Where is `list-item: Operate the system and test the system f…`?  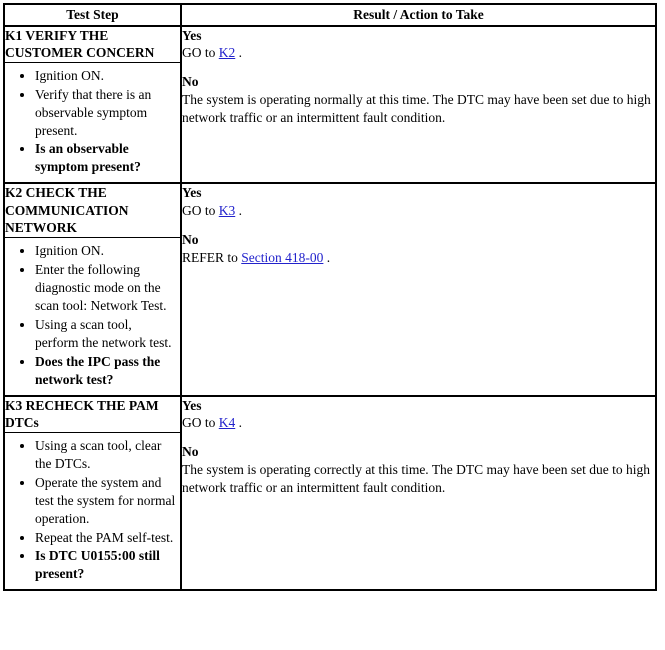
list-item: Operate the system and test the system f… is located at coordinates (105, 501).